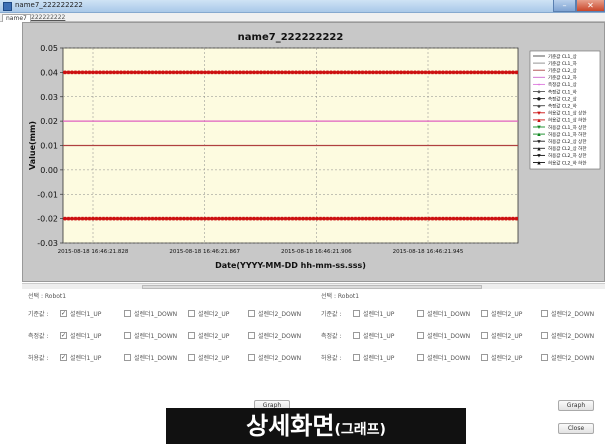 The width and height of the screenshot is (605, 444). What do you see at coordinates (49, 170) in the screenshot?
I see `y-tick-label: 0.00` at bounding box center [49, 170].